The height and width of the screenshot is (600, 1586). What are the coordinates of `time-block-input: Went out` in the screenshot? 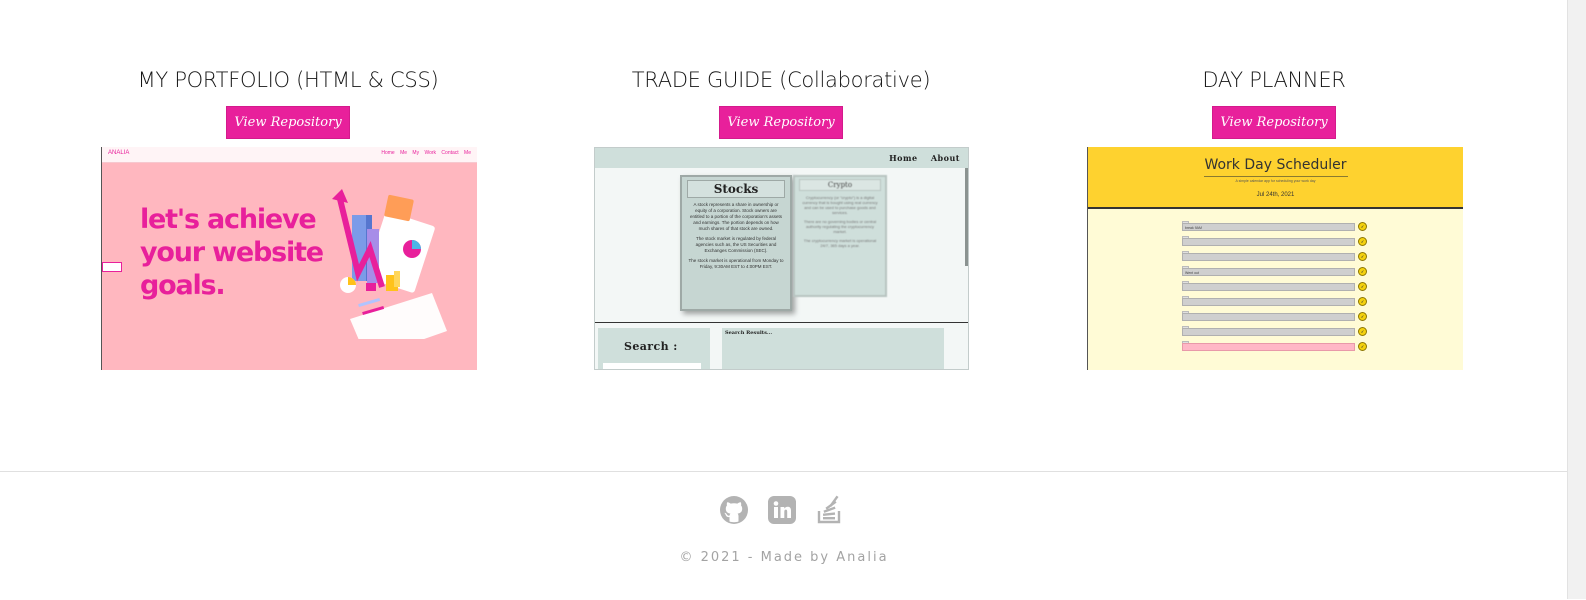 It's located at (1268, 272).